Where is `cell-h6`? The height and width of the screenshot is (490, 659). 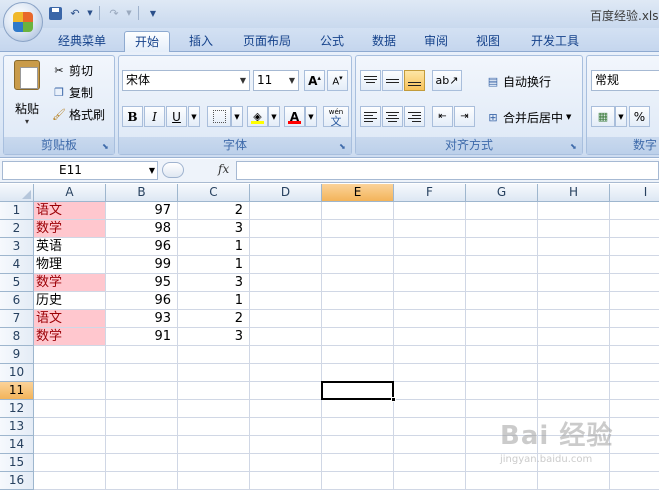
cell-h6 is located at coordinates (574, 301).